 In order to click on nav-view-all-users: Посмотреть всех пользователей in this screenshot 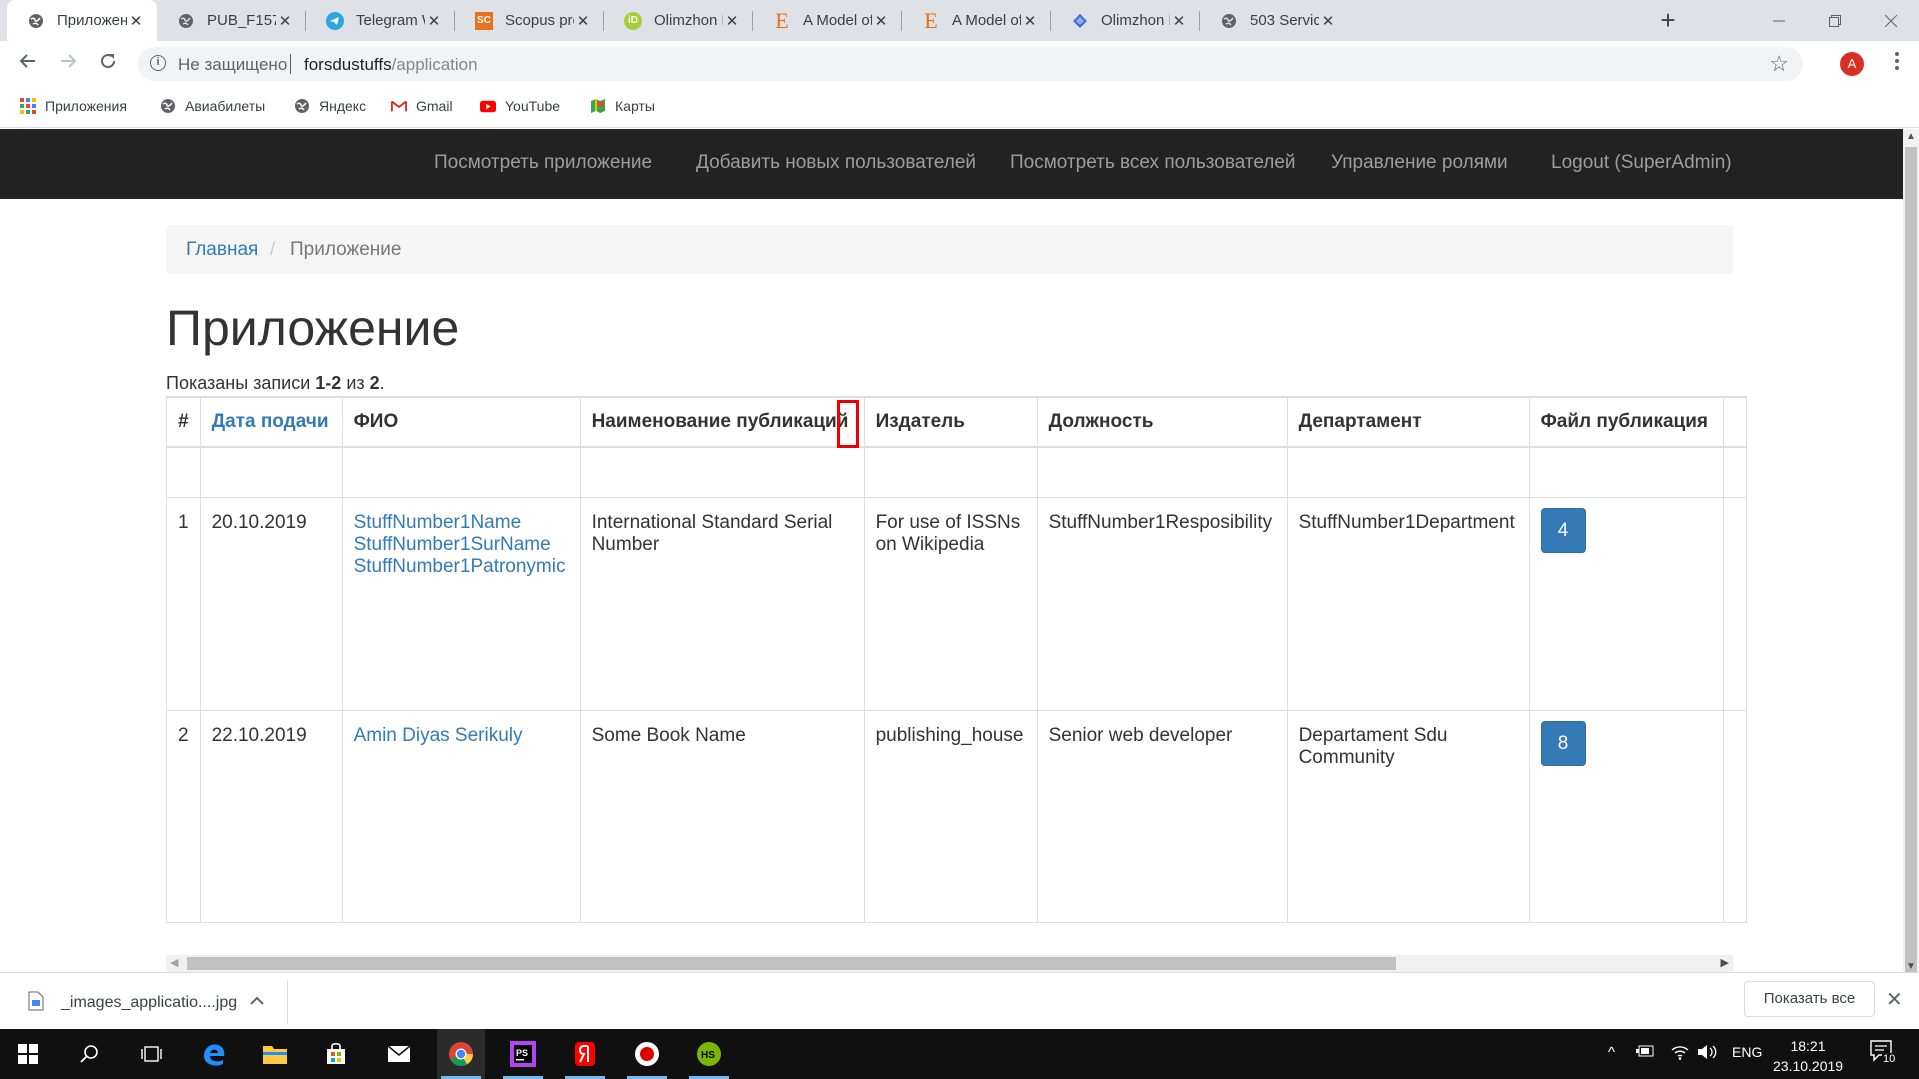, I will do `click(1153, 163)`.